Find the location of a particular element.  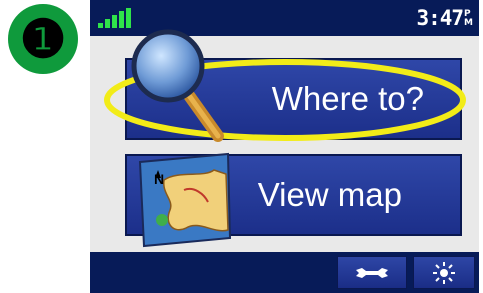

step-badge: ❶ is located at coordinates (43, 39).